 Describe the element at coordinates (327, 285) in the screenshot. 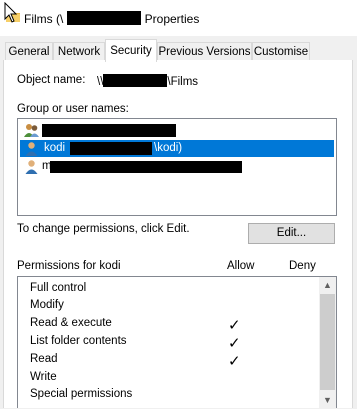

I see `scroll-up-icon: ▲` at that location.